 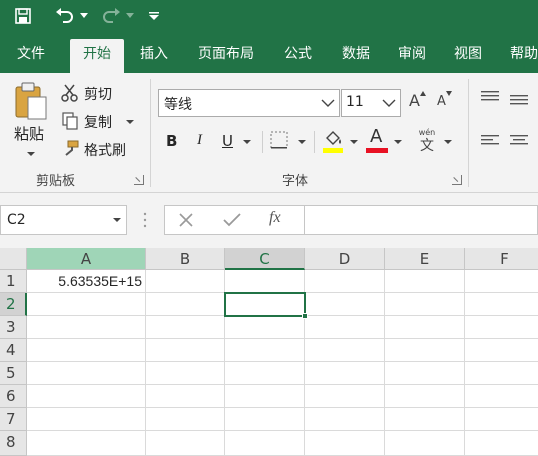 What do you see at coordinates (520, 142) in the screenshot?
I see `align-center-icon` at bounding box center [520, 142].